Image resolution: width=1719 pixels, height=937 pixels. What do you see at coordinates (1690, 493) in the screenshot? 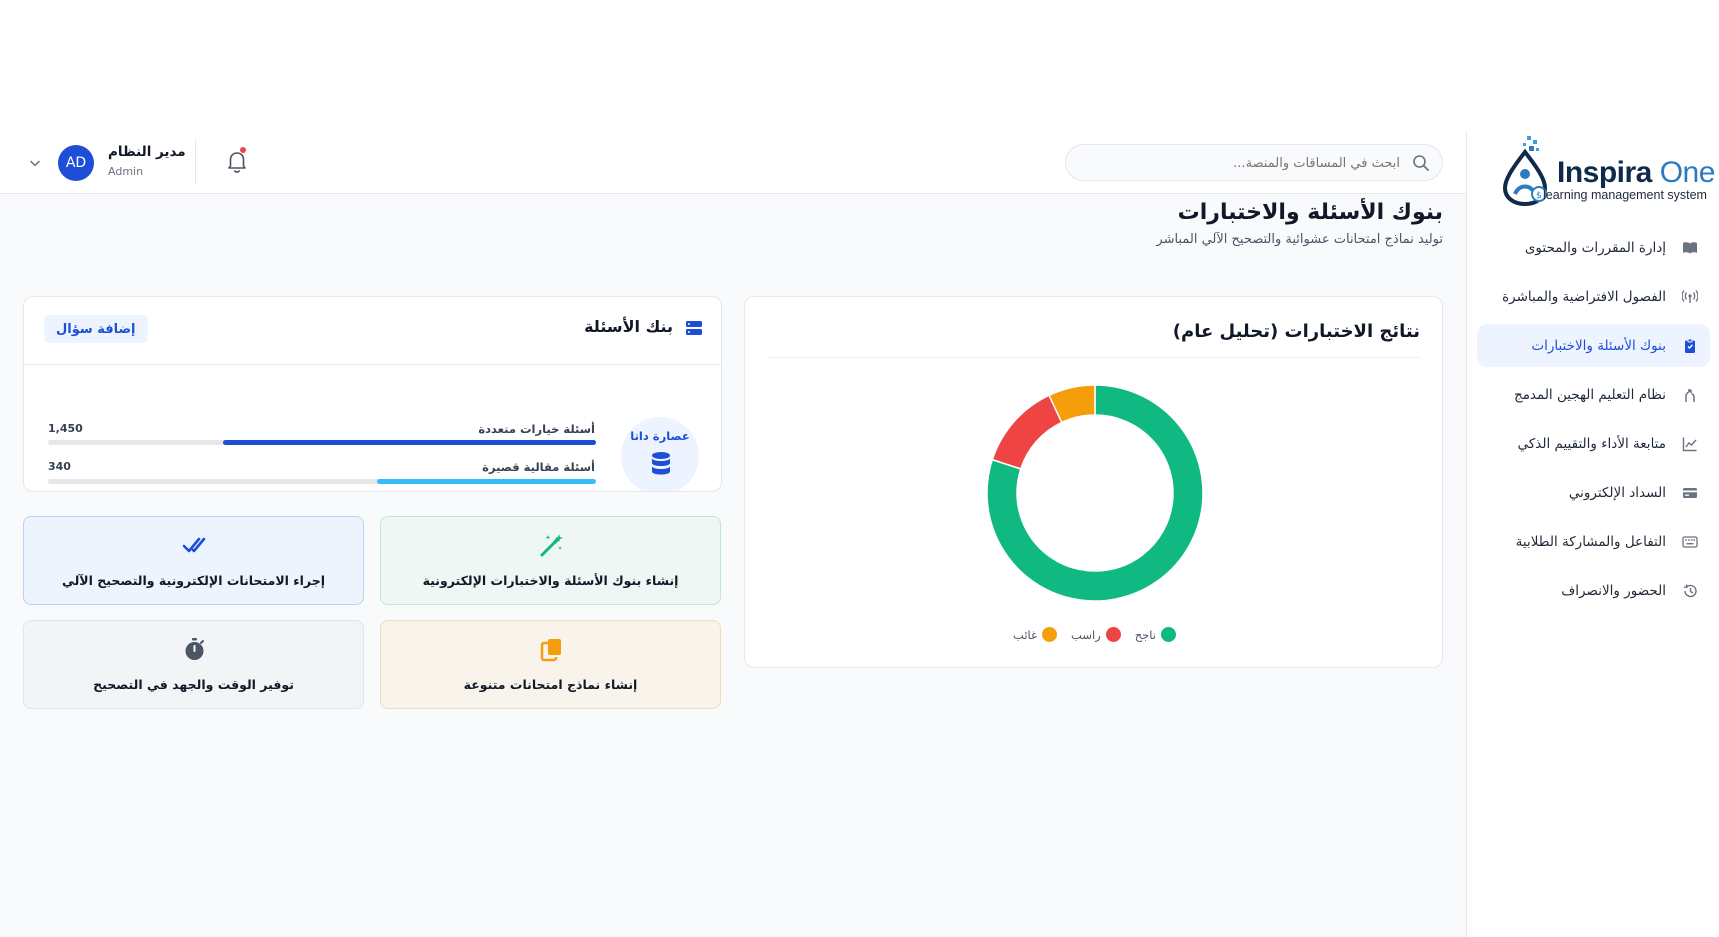
I see `credit-card-icon` at bounding box center [1690, 493].